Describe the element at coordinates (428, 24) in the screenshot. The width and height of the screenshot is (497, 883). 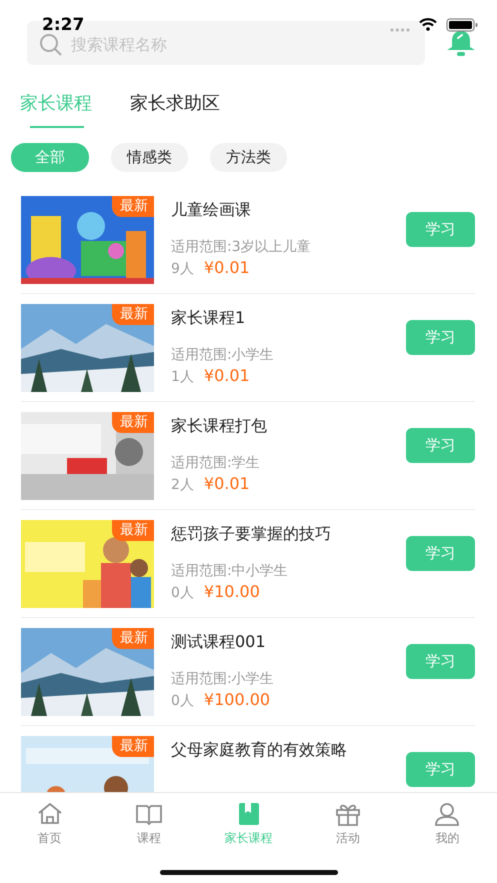
I see `wifi-icon` at that location.